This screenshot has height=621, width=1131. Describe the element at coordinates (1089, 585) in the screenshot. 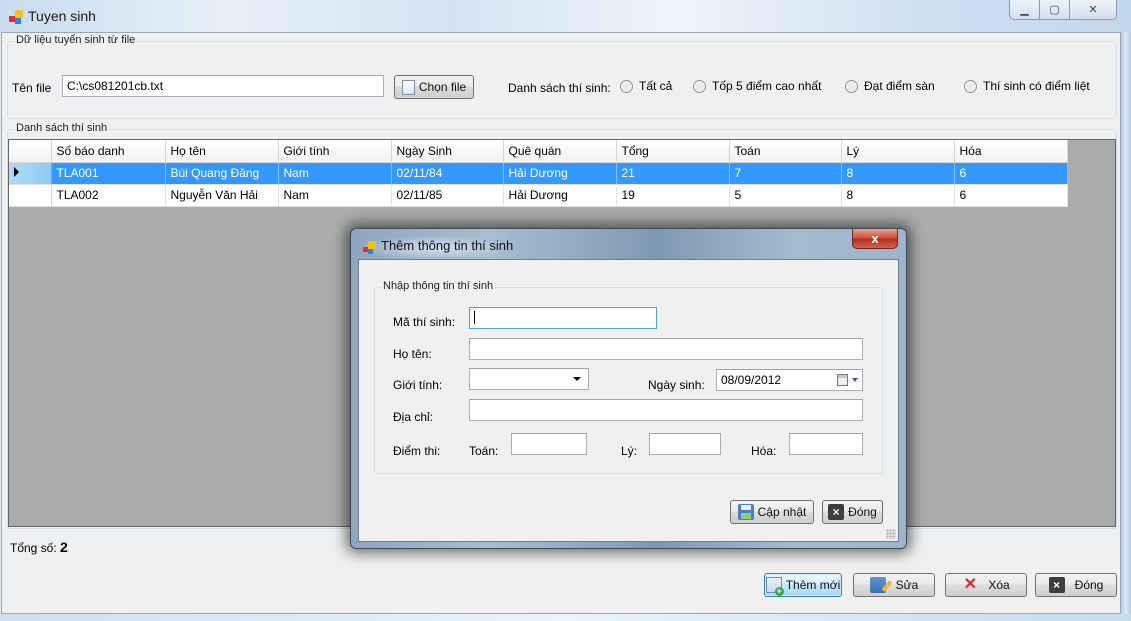

I see `close-label: Đóng` at that location.